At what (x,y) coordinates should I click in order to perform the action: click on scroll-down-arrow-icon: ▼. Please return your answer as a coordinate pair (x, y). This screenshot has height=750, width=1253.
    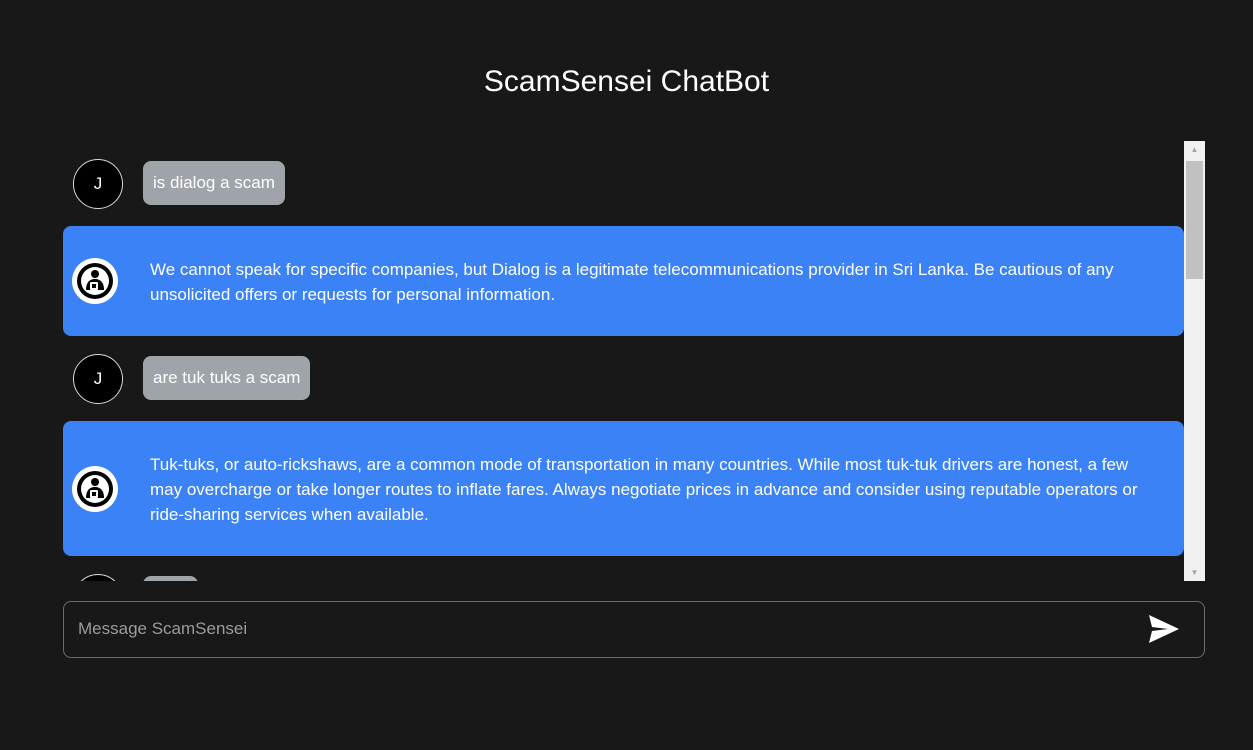
    Looking at the image, I should click on (1194, 572).